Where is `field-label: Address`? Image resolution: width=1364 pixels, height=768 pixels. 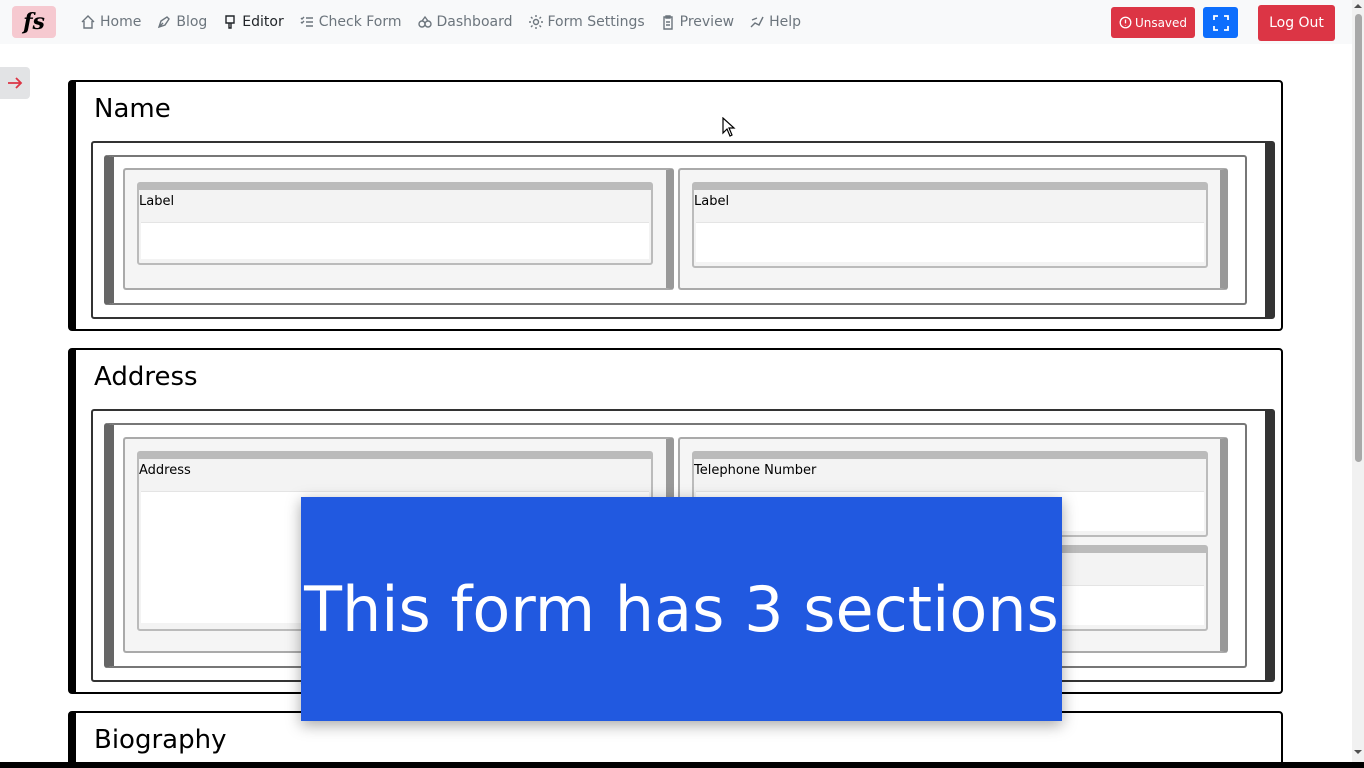 field-label: Address is located at coordinates (165, 470).